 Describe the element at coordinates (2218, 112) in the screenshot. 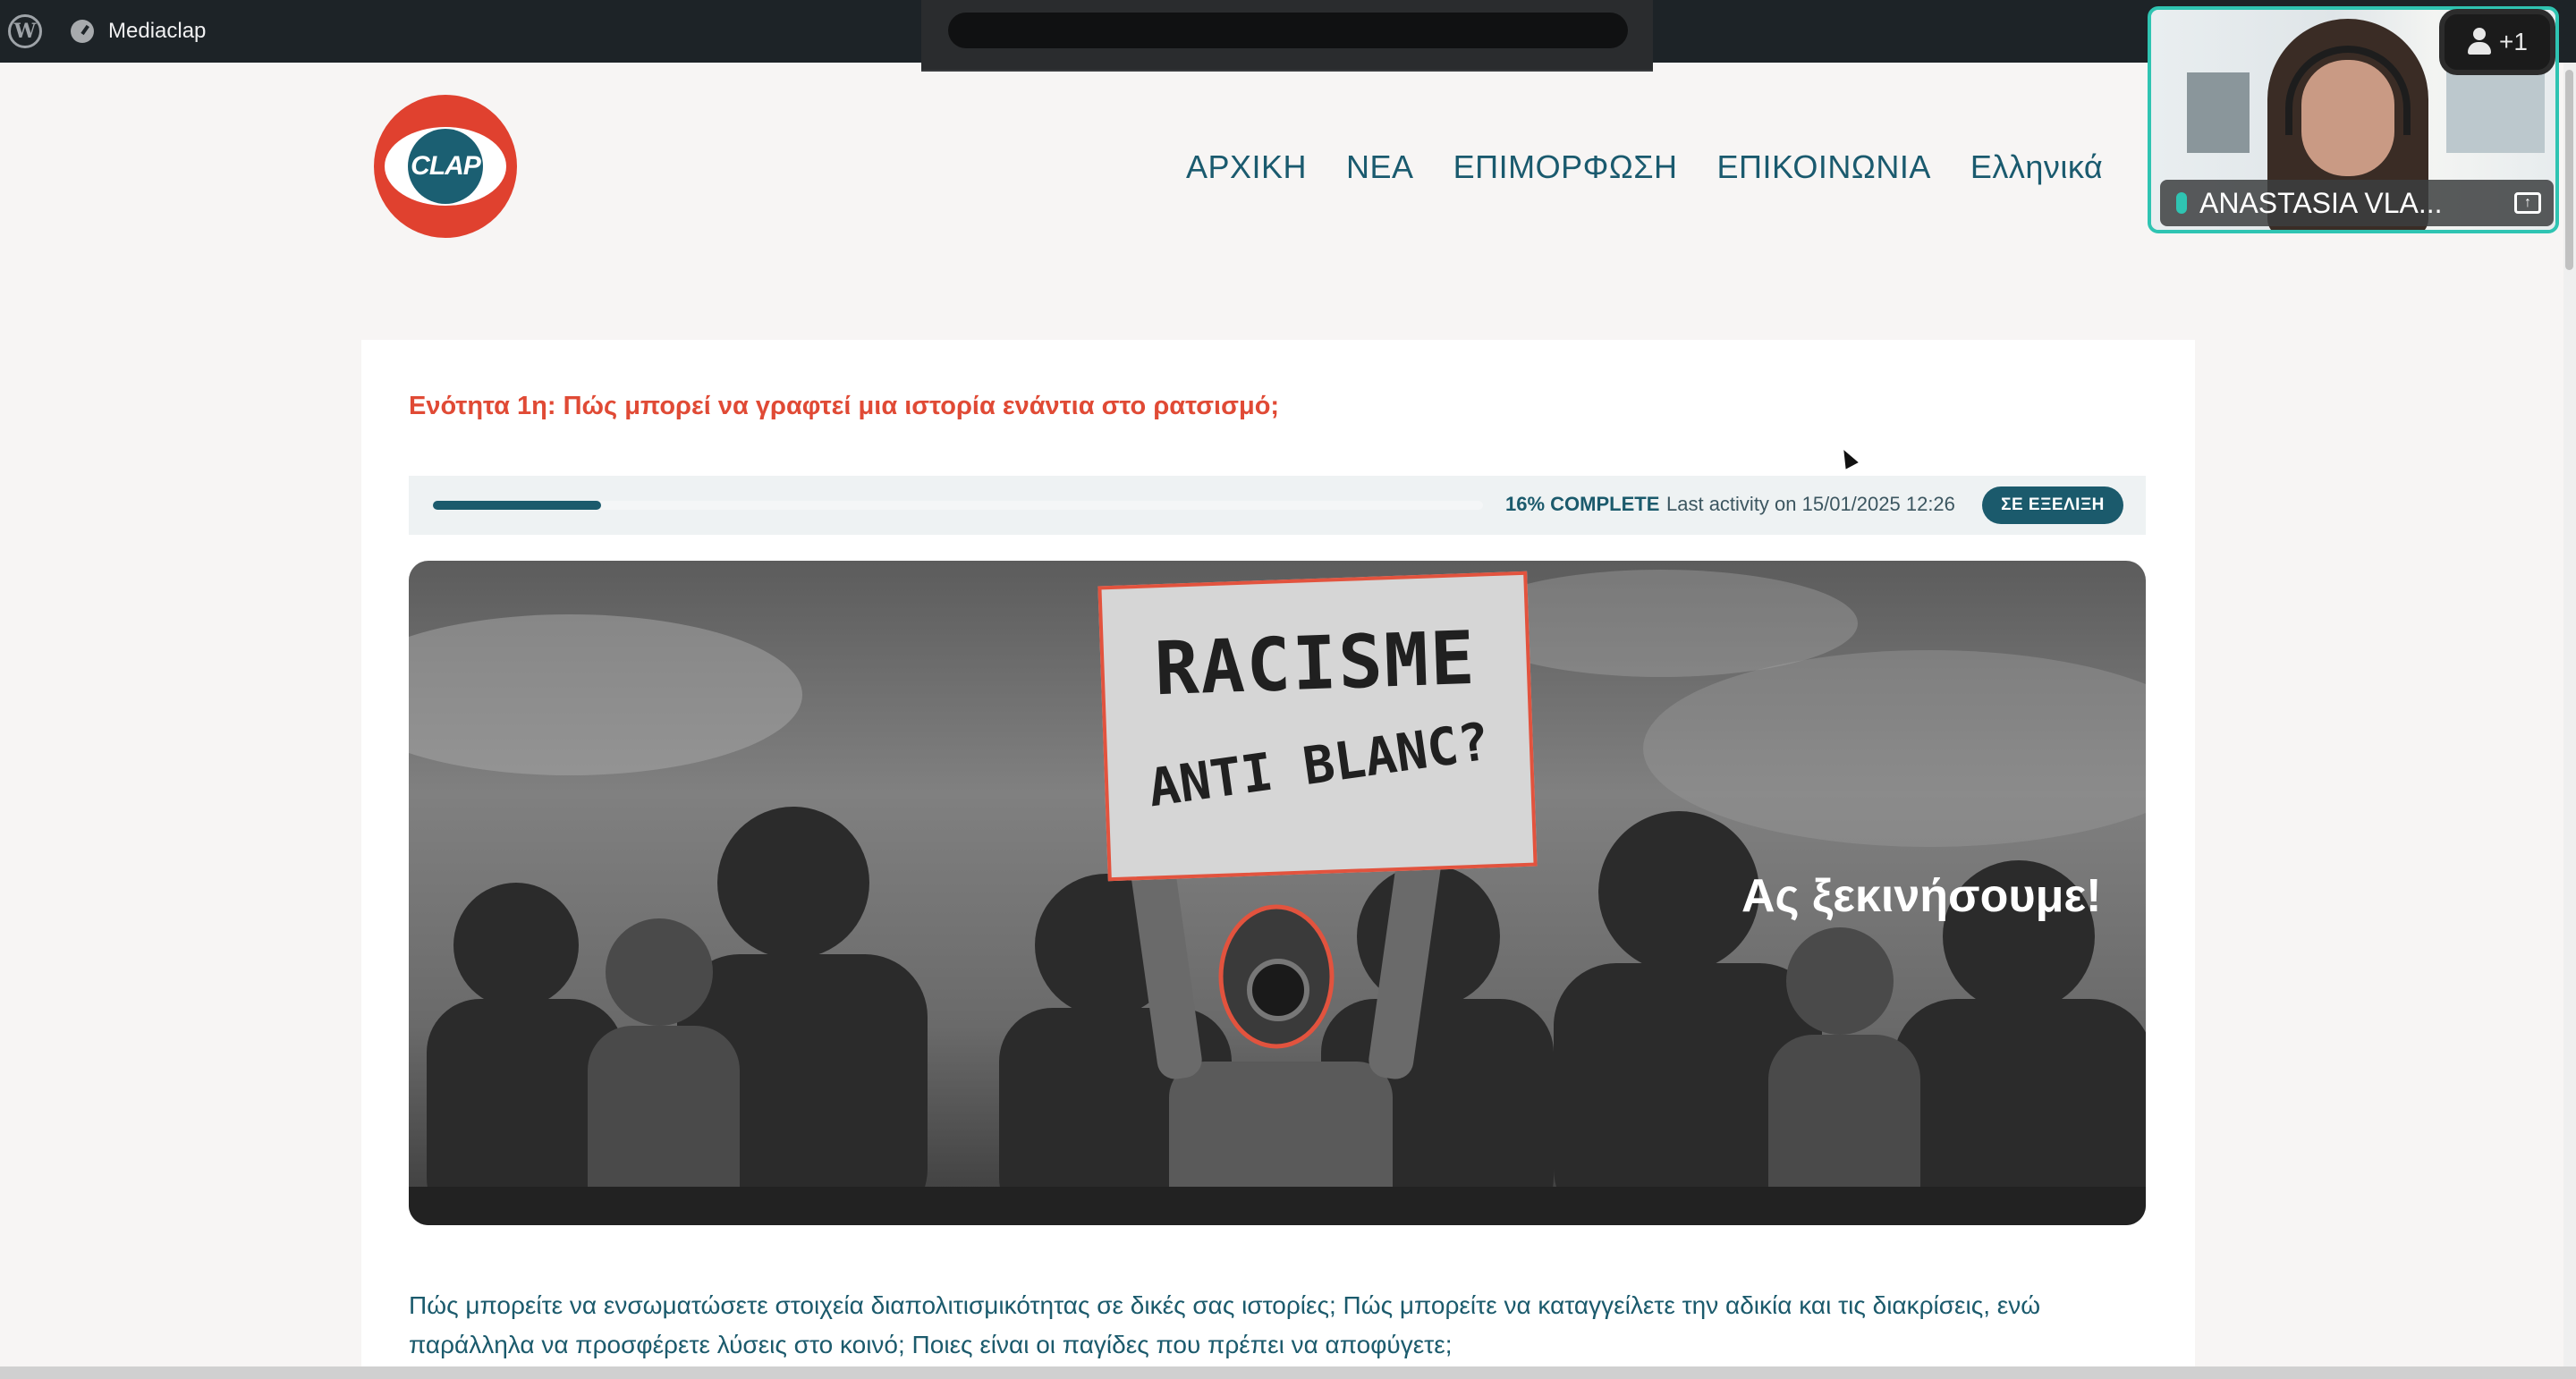

I see `video-background-object` at that location.